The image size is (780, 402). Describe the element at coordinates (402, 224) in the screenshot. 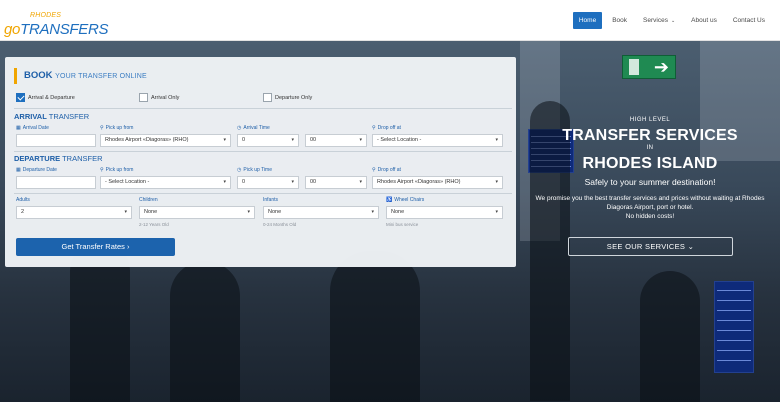

I see `wheelchairs-hint: Mini bus service` at that location.